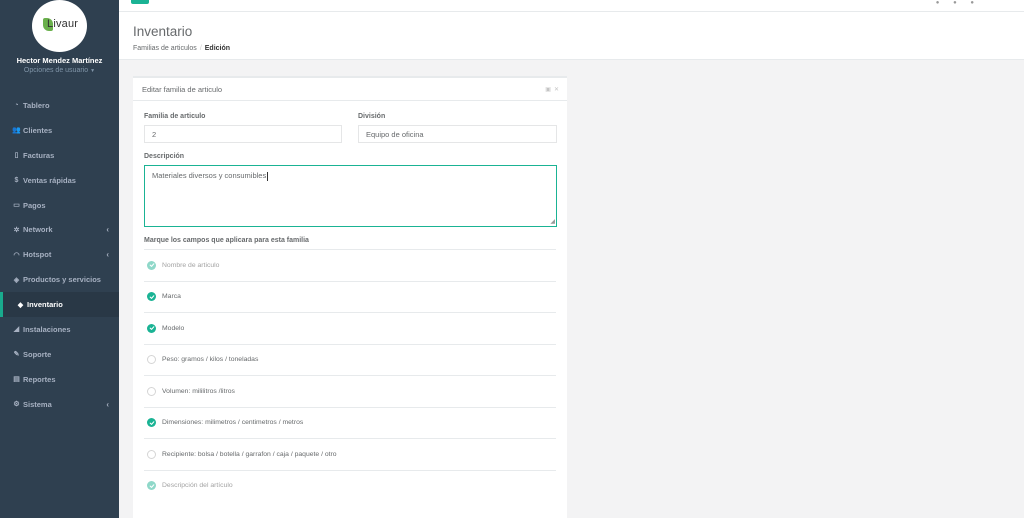  I want to click on field-checkbox-label: Modelo, so click(173, 328).